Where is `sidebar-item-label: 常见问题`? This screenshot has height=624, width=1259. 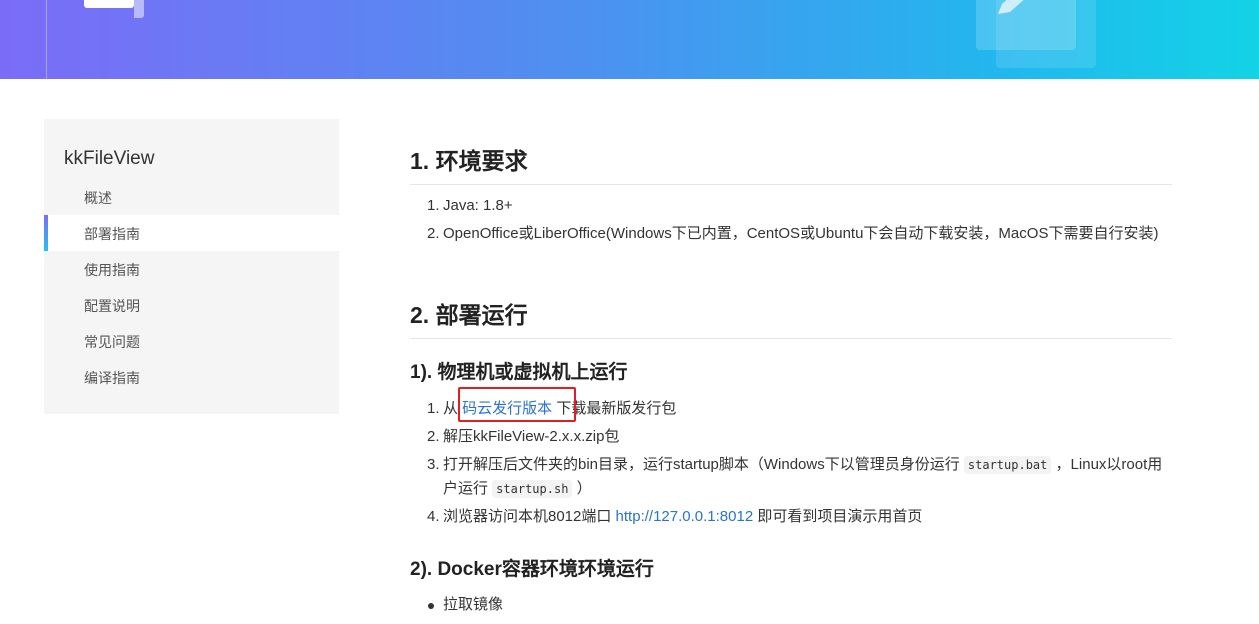 sidebar-item-label: 常见问题 is located at coordinates (112, 342).